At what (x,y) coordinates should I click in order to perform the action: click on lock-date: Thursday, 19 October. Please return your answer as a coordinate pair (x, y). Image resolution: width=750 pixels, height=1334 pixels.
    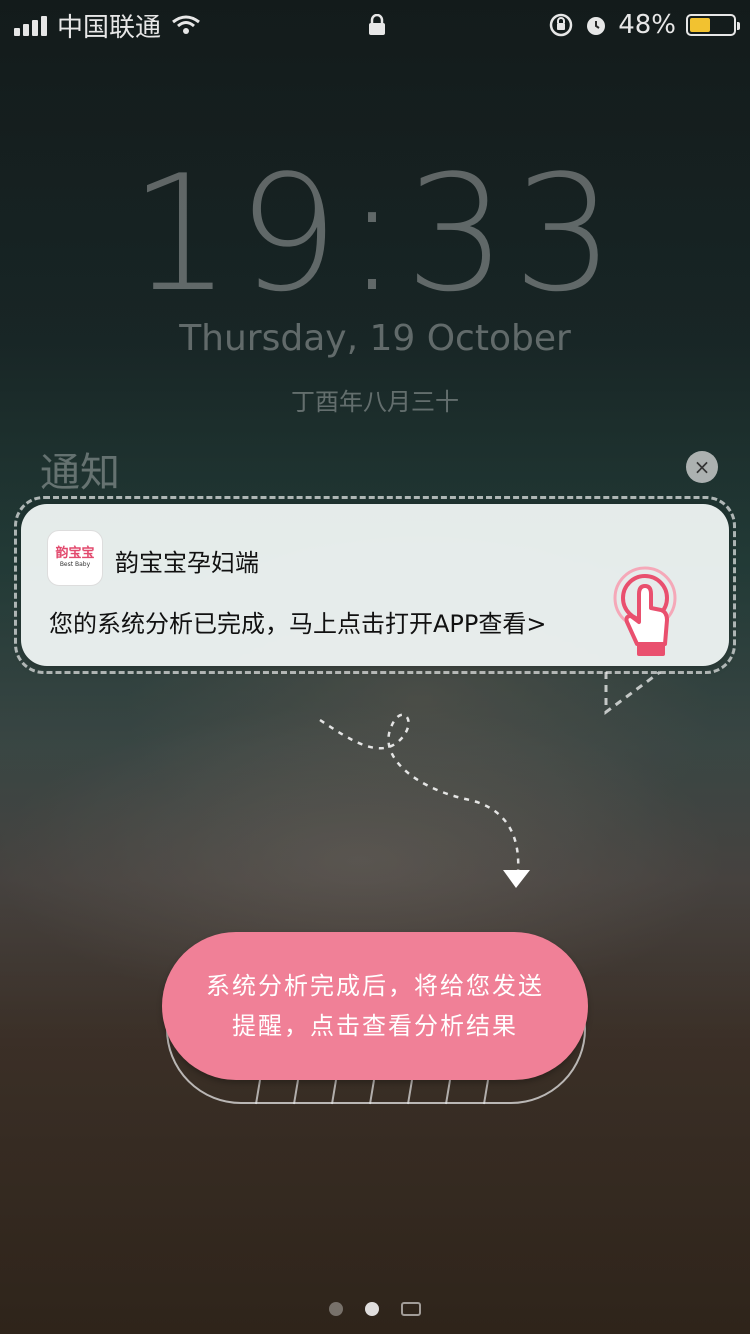
    Looking at the image, I should click on (375, 338).